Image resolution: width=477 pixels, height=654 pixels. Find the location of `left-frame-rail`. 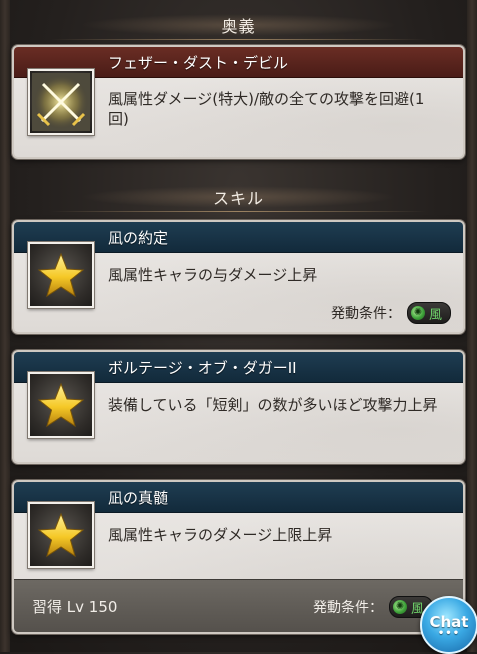

left-frame-rail is located at coordinates (5, 326).